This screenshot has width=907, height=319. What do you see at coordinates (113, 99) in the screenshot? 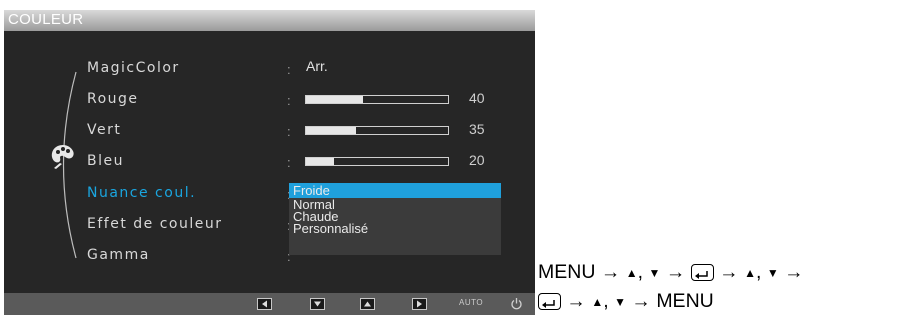
I see `menu-item-rouge: Rouge` at bounding box center [113, 99].